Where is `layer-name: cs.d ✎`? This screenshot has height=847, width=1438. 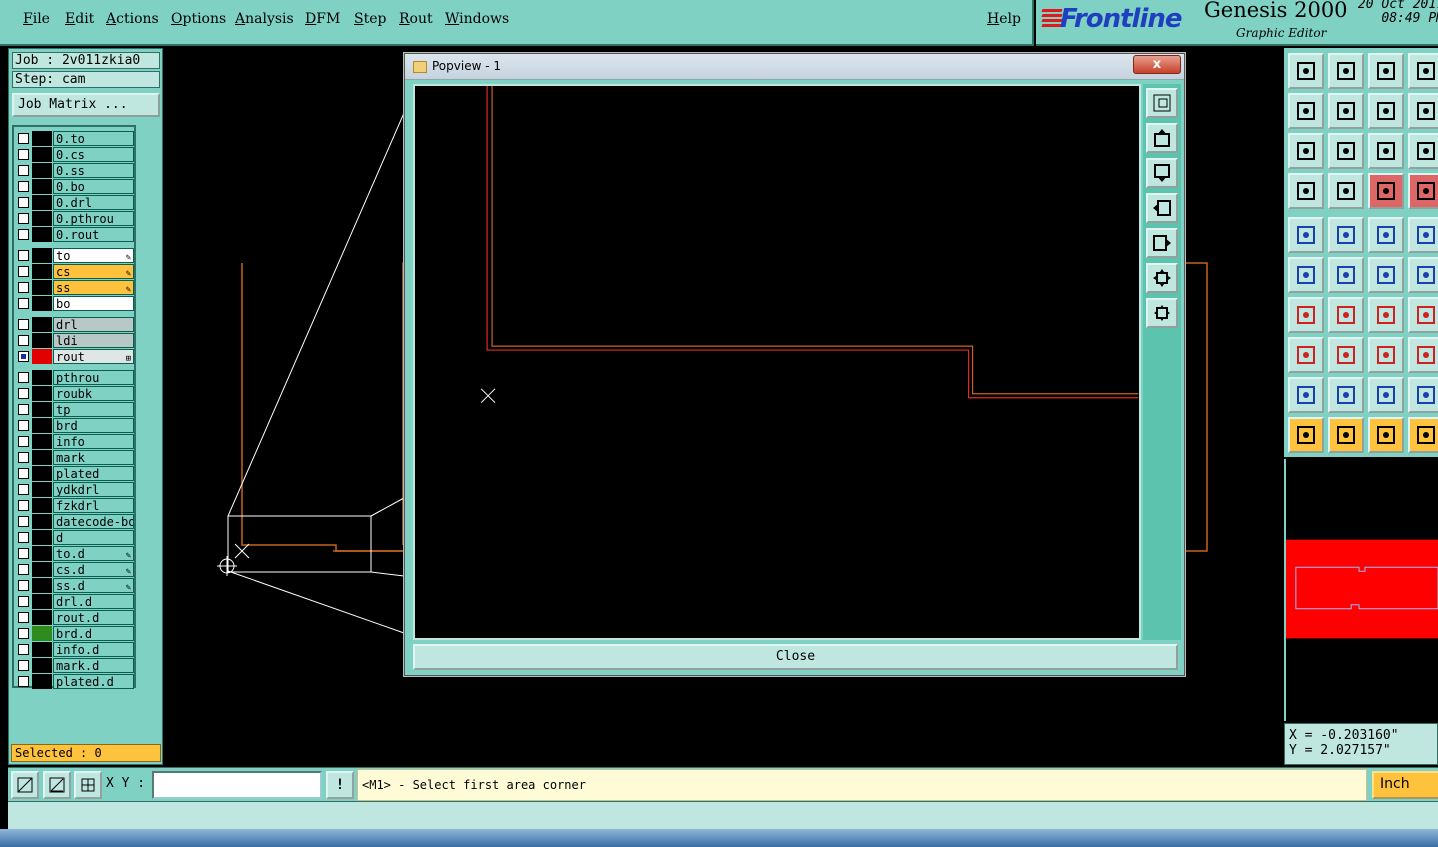
layer-name: cs.d ✎ is located at coordinates (93, 569).